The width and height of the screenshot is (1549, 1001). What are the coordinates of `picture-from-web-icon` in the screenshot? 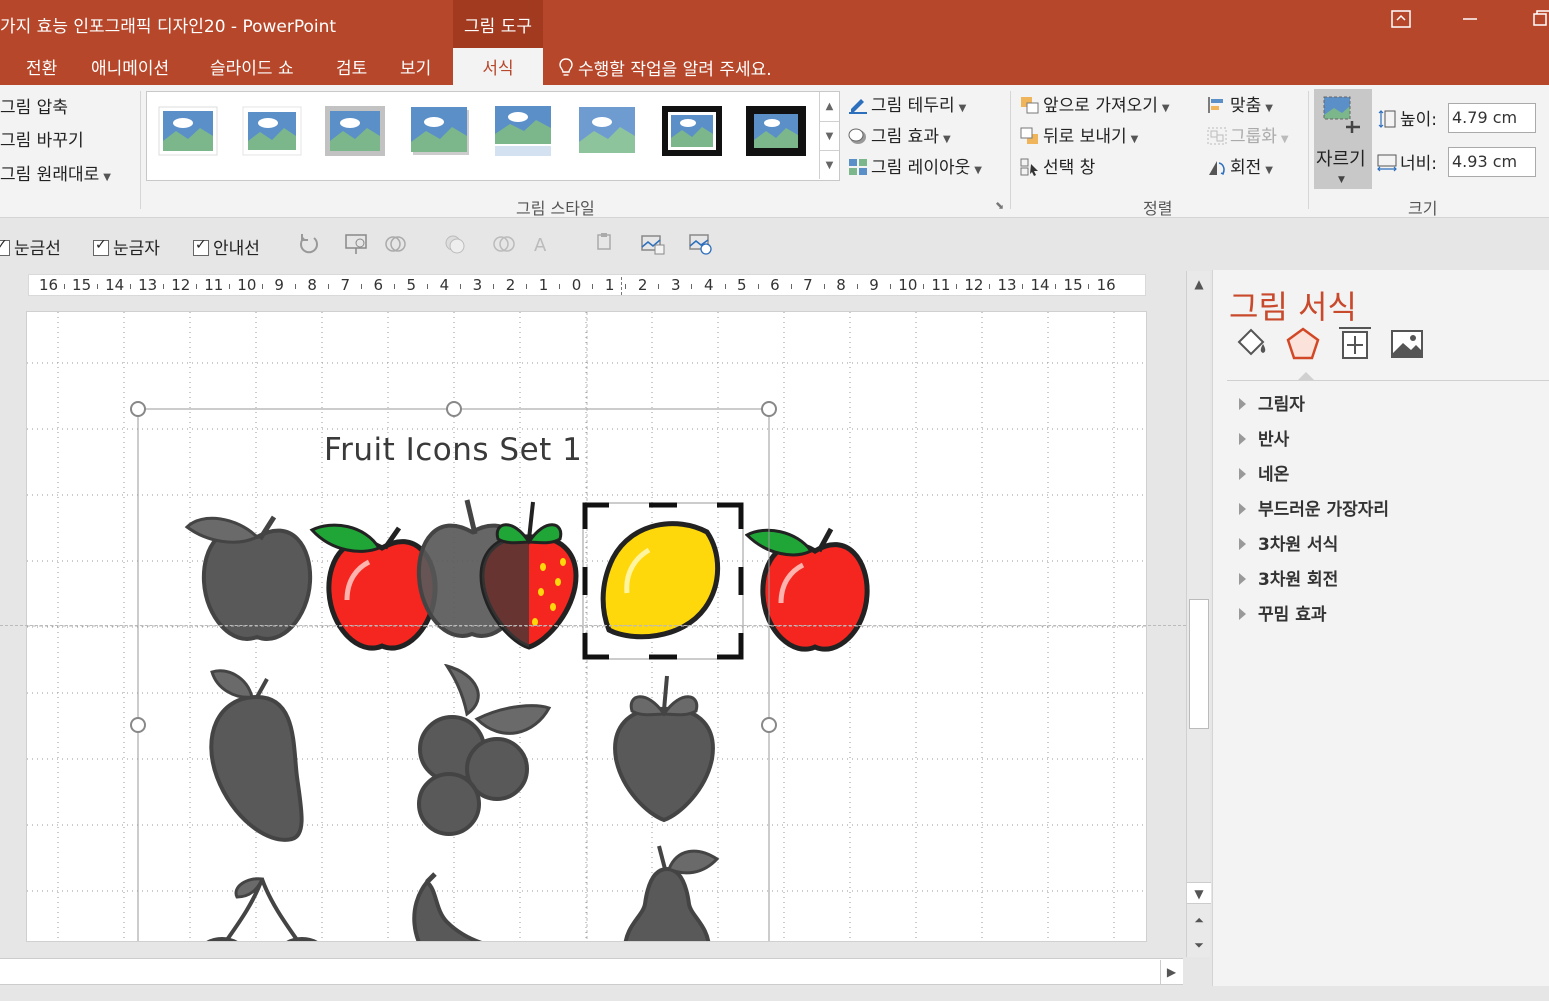 It's located at (701, 244).